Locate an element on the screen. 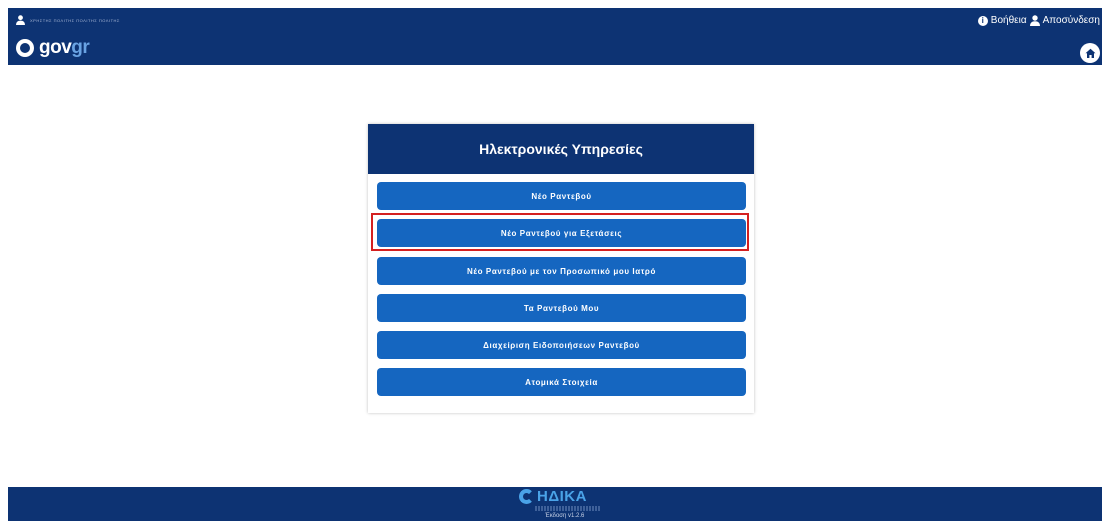  logout-link: Αποσύνδεση is located at coordinates (1064, 20).